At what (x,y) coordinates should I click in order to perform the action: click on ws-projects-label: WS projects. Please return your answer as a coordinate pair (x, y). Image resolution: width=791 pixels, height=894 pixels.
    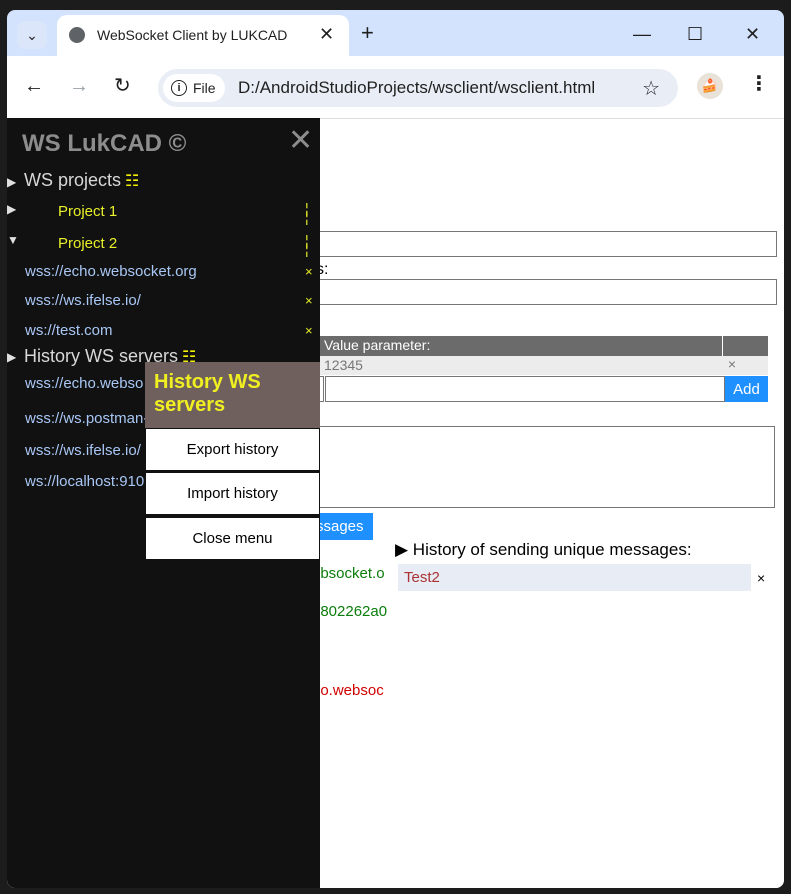
    Looking at the image, I should click on (73, 180).